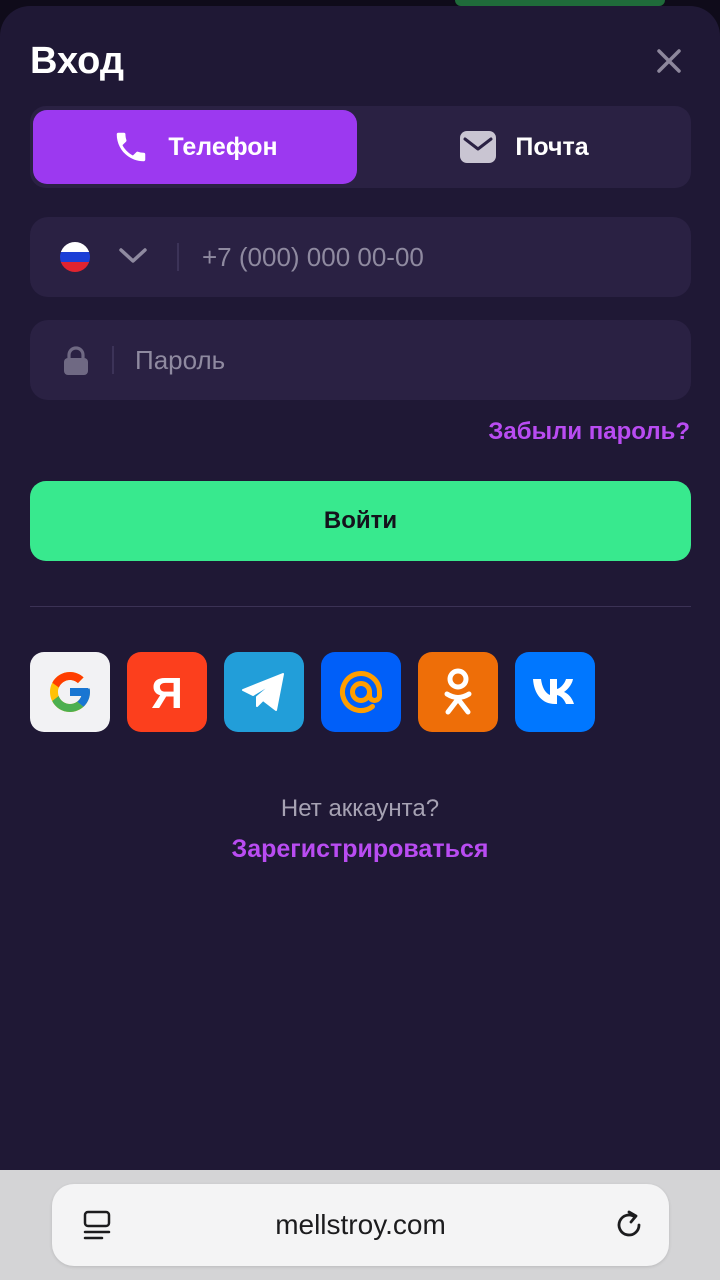 The height and width of the screenshot is (1280, 720). I want to click on register-link: Зарегистрироваться, so click(360, 849).